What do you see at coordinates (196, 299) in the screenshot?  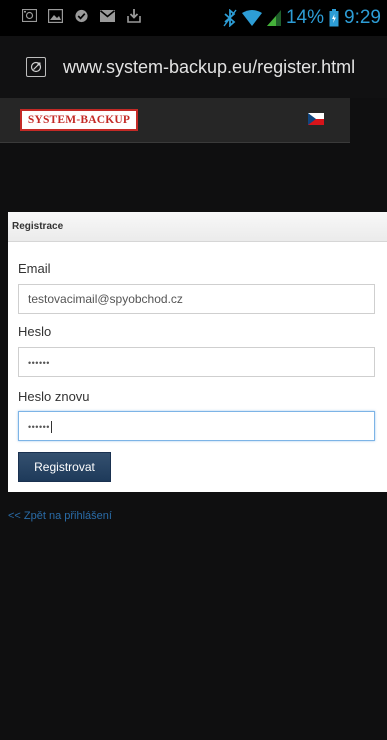 I see `email-field: testovacimail@spyobchod.cz` at bounding box center [196, 299].